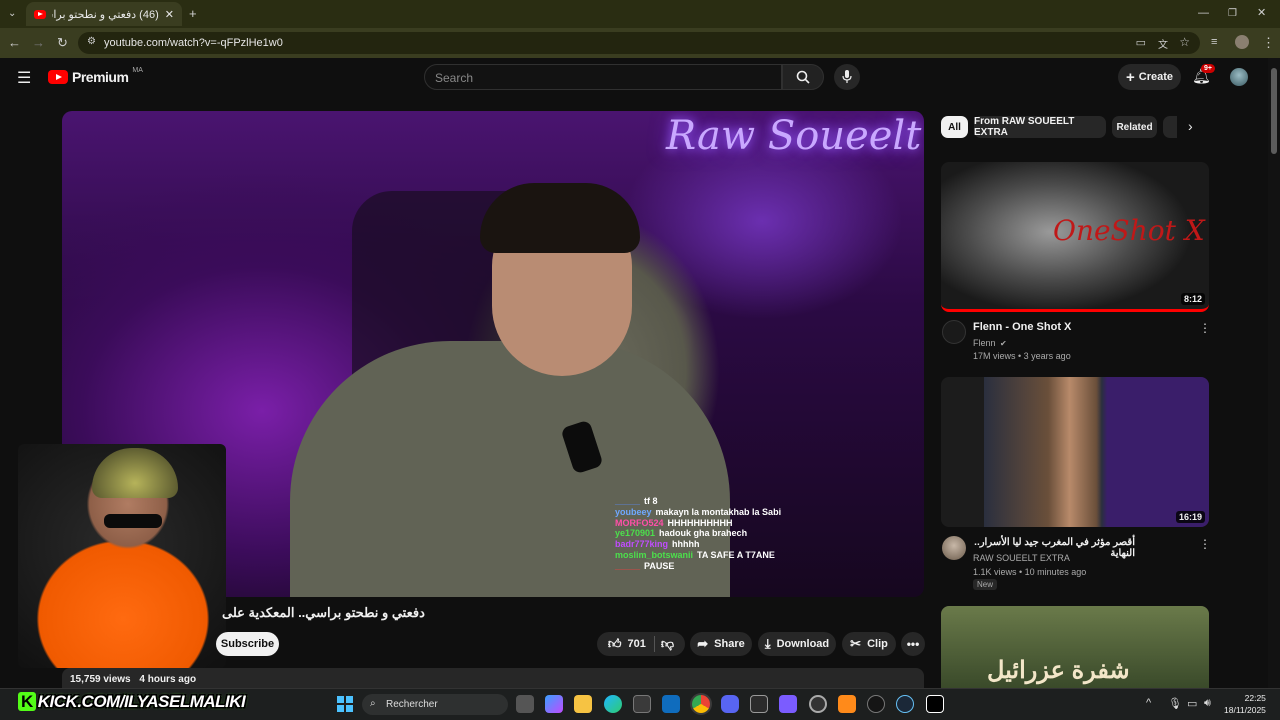 Image resolution: width=1280 pixels, height=720 pixels. Describe the element at coordinates (122, 556) in the screenshot. I see `facecam-overlay` at that location.